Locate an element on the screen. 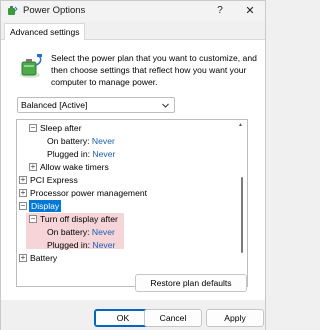 The width and height of the screenshot is (320, 330). tree-label: Allow wake timers is located at coordinates (74, 167).